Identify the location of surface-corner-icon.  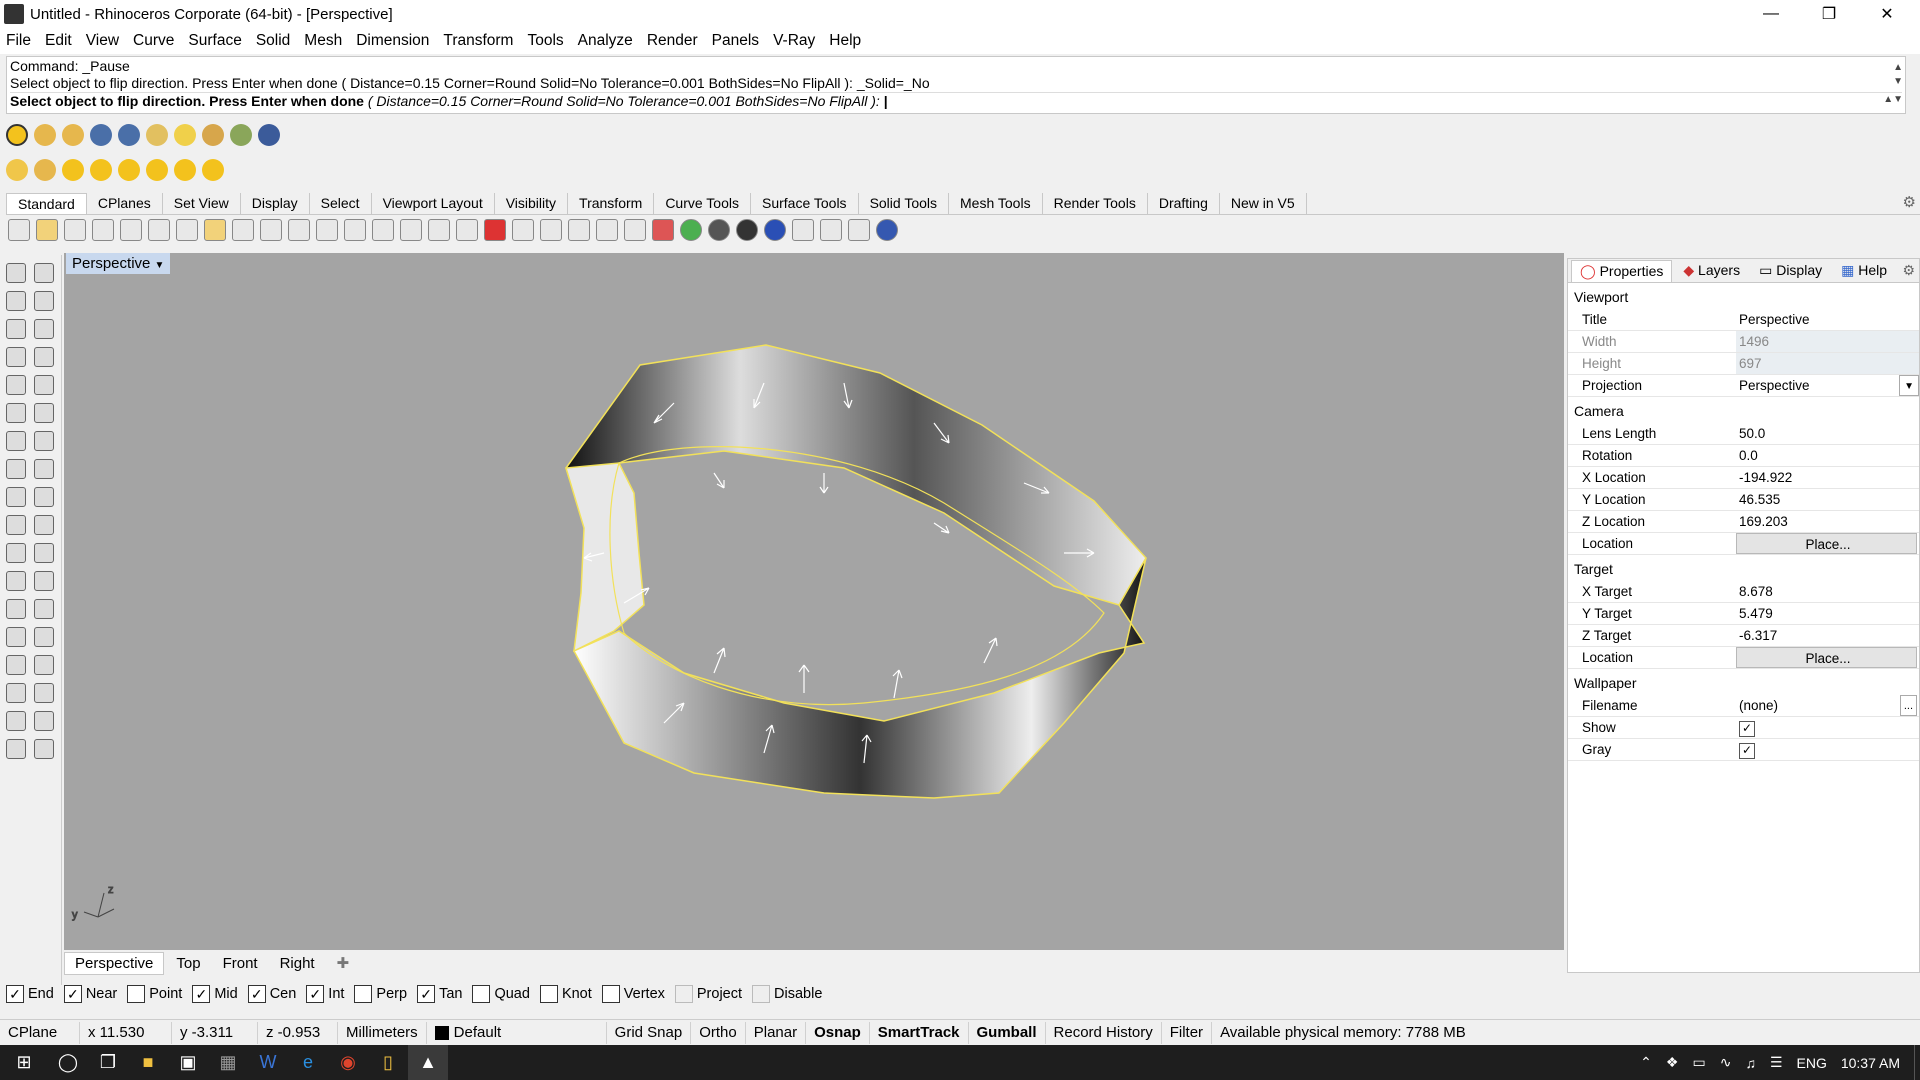
(16, 413).